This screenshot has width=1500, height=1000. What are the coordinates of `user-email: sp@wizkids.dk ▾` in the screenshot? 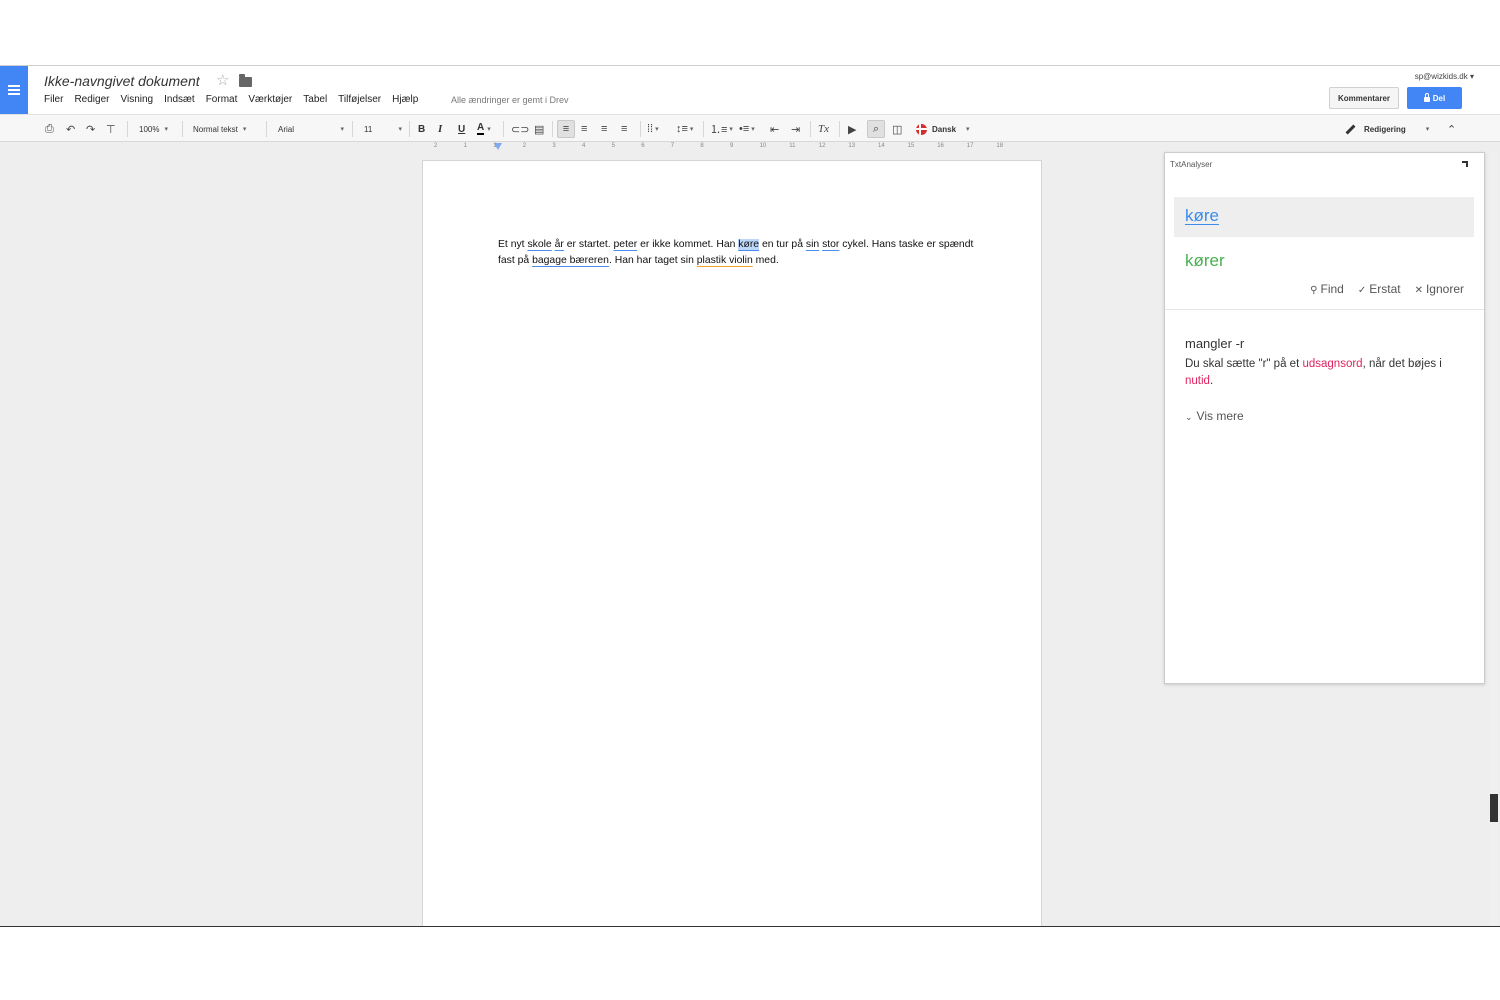 It's located at (1444, 76).